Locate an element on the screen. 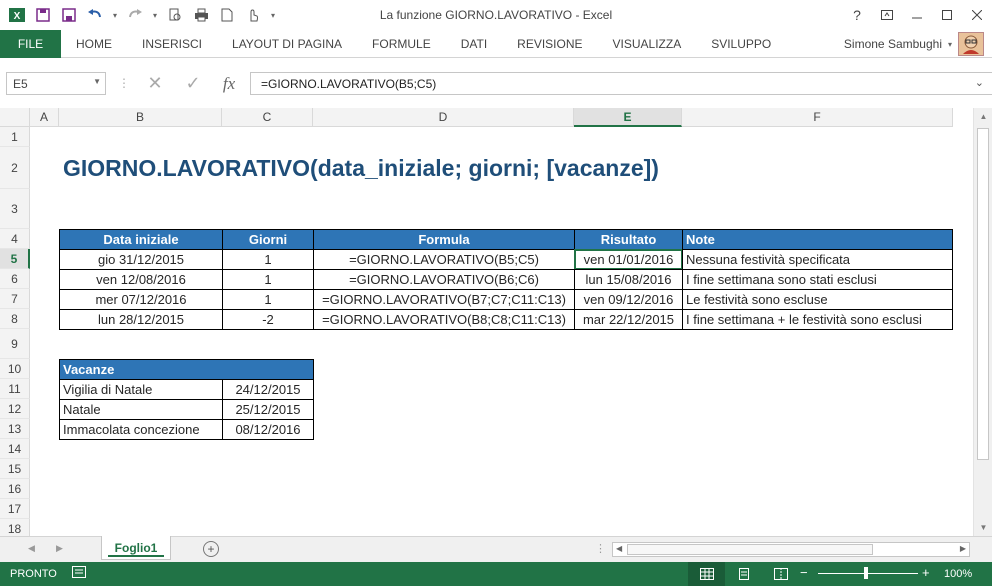  prev-sheet-icon: ◀ is located at coordinates (31, 548).